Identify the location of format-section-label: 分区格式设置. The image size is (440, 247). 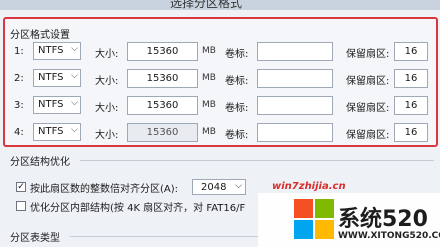
(40, 35).